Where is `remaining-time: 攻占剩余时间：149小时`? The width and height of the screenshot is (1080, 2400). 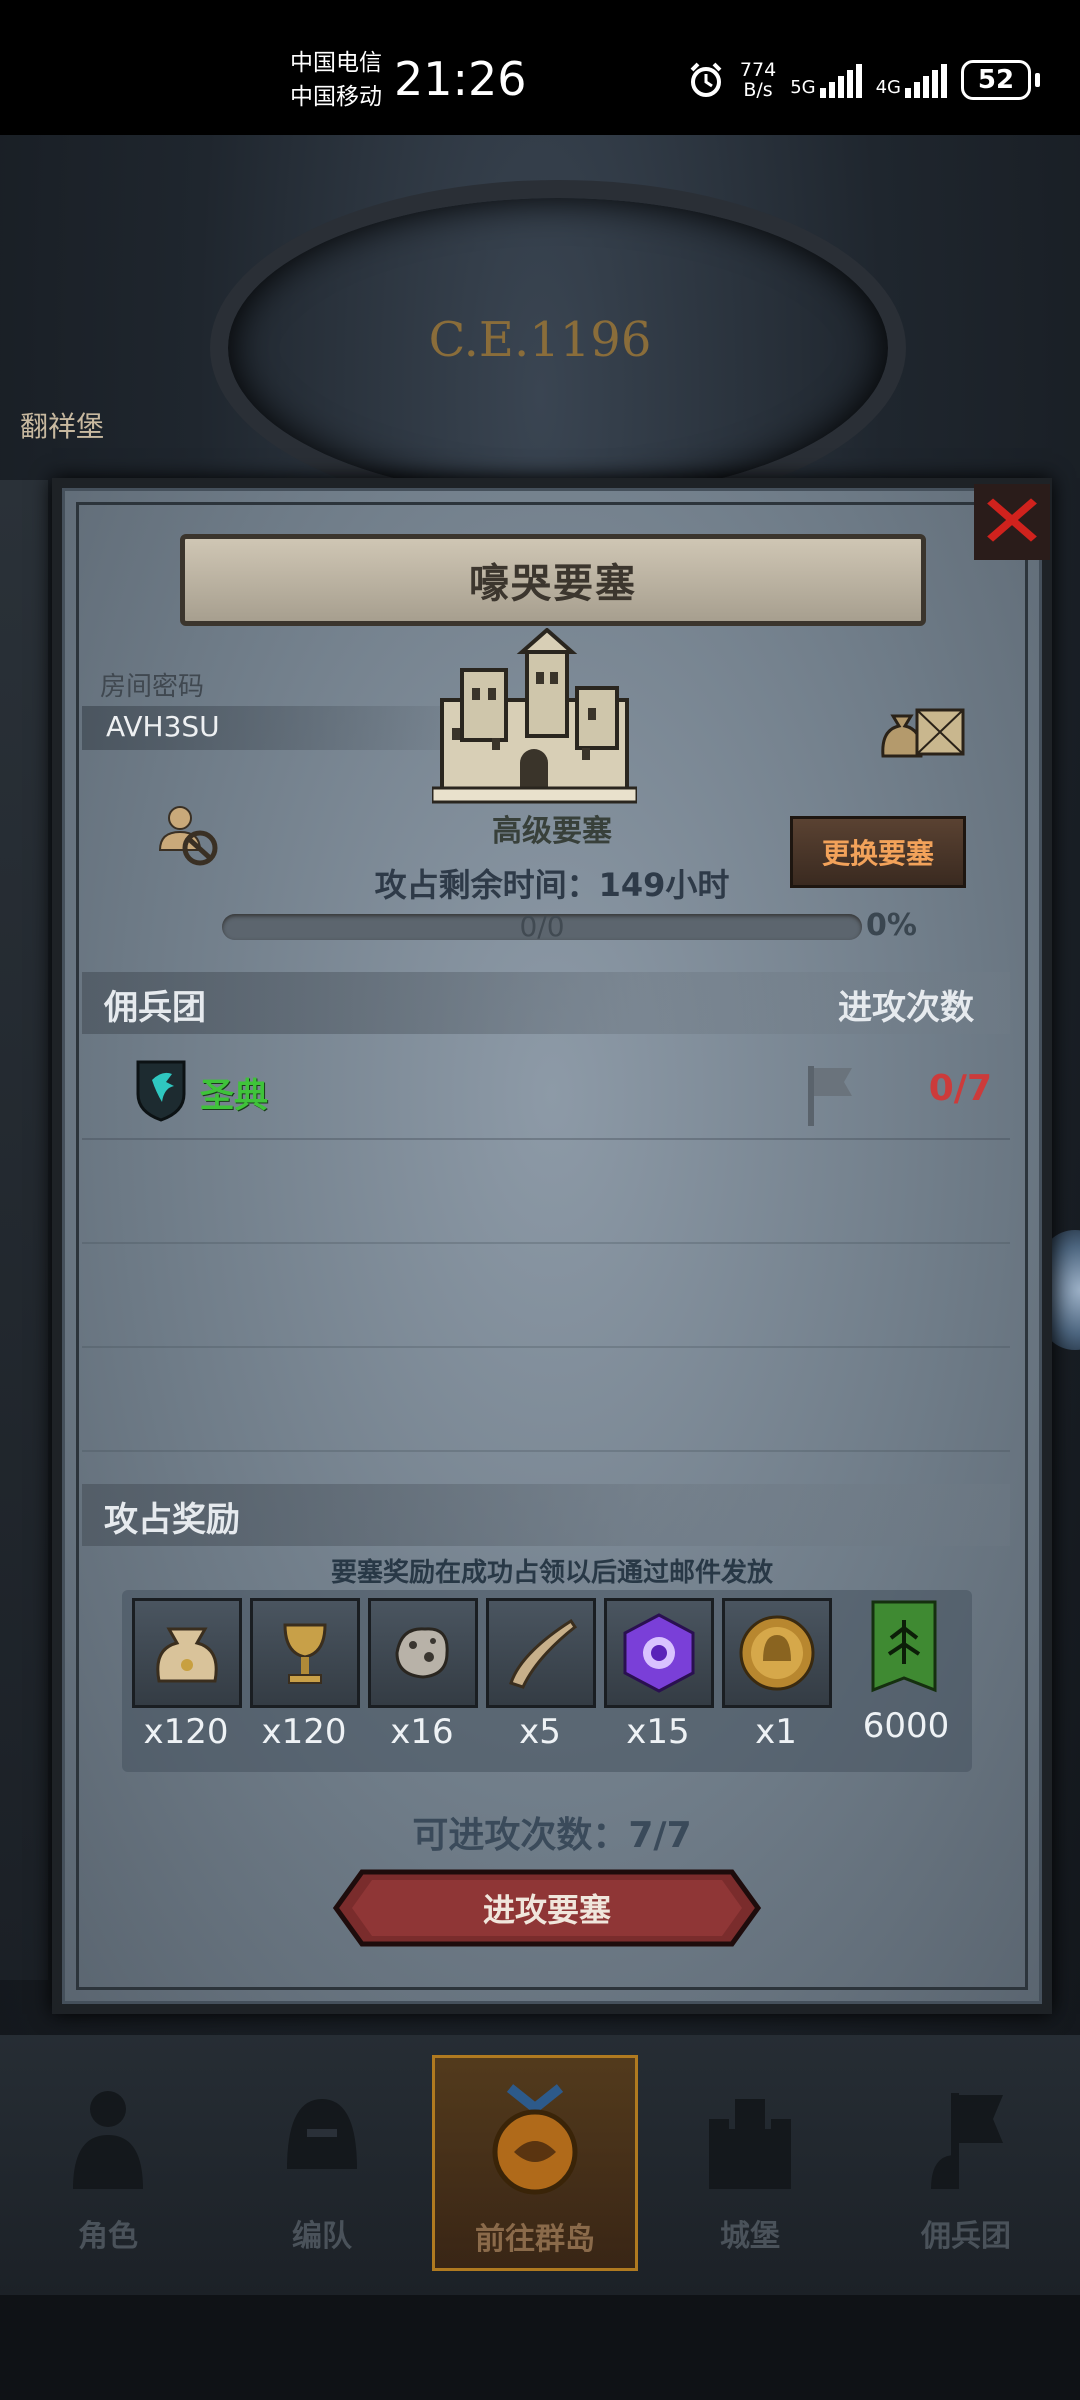 remaining-time: 攻占剩余时间：149小时 is located at coordinates (552, 883).